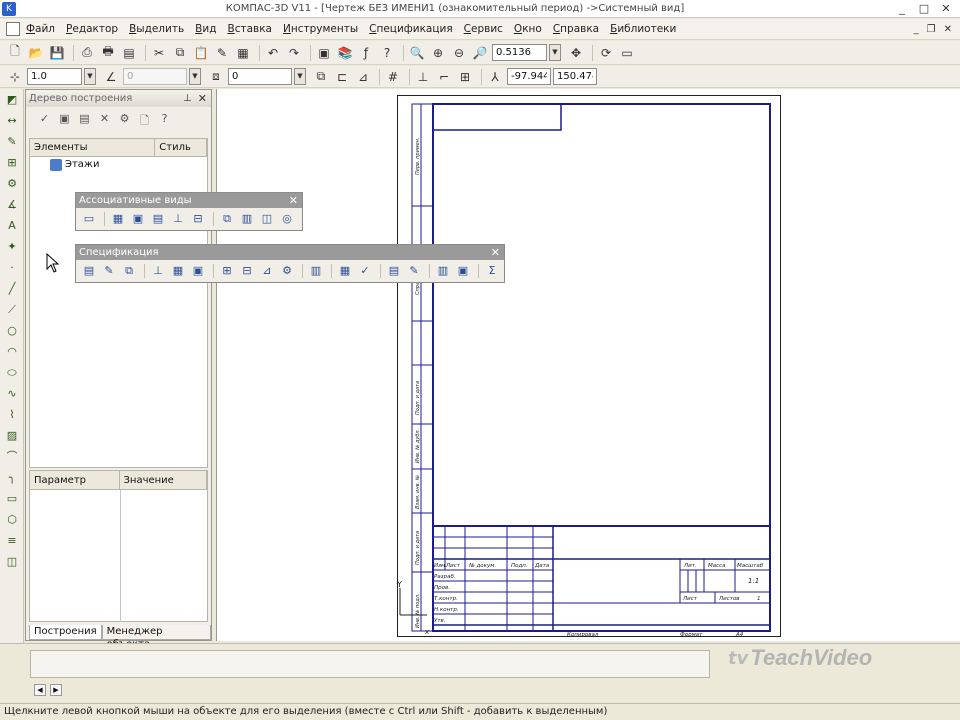  What do you see at coordinates (104, 120) in the screenshot?
I see `delete-icon: ✕` at bounding box center [104, 120].